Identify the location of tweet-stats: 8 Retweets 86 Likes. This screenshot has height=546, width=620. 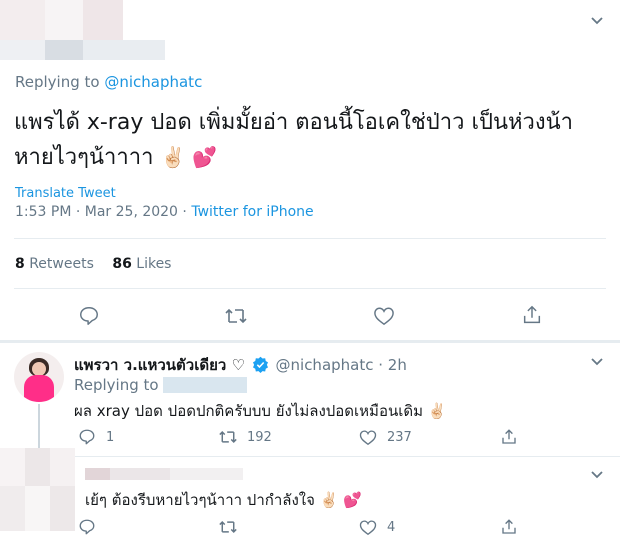
(93, 264).